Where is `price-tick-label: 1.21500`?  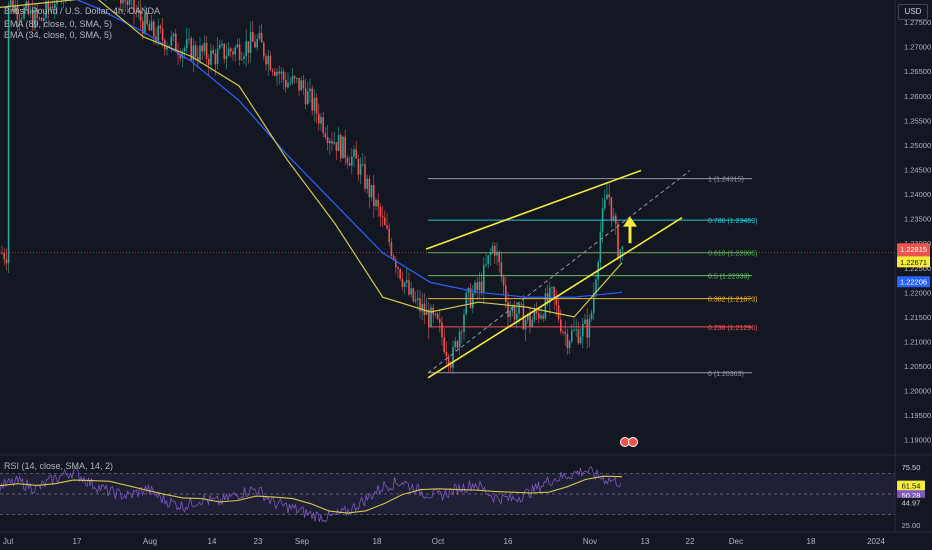
price-tick-label: 1.21500 is located at coordinates (917, 317).